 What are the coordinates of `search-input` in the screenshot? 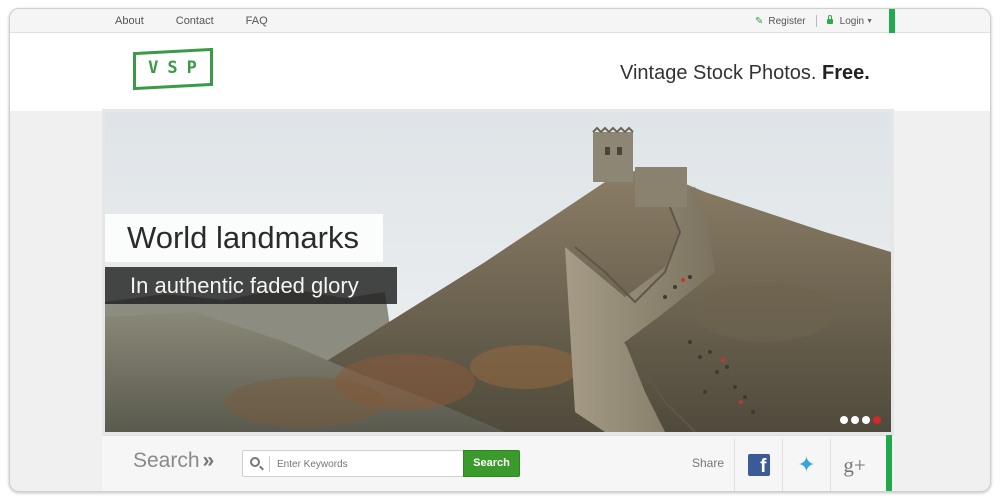 It's located at (367, 464).